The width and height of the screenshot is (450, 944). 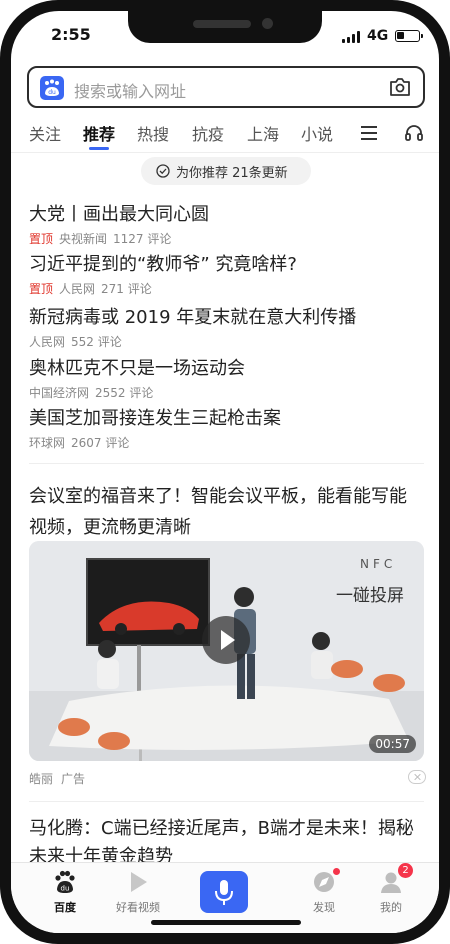 What do you see at coordinates (83, 239) in the screenshot?
I see `news-source: 央视新闻` at bounding box center [83, 239].